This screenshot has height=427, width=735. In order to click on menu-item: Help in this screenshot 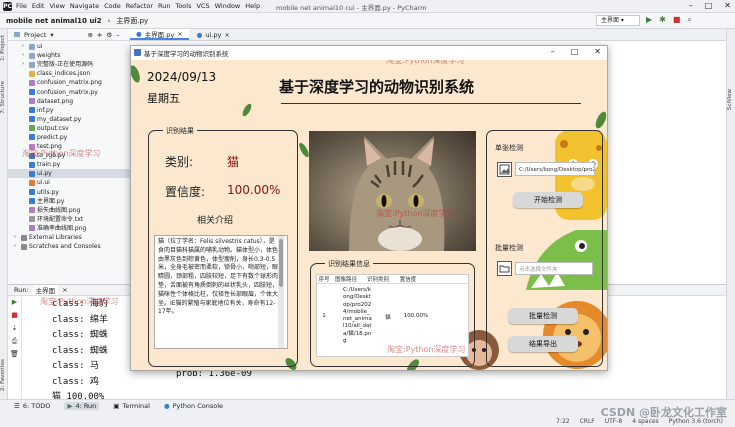, I will do `click(252, 6)`.